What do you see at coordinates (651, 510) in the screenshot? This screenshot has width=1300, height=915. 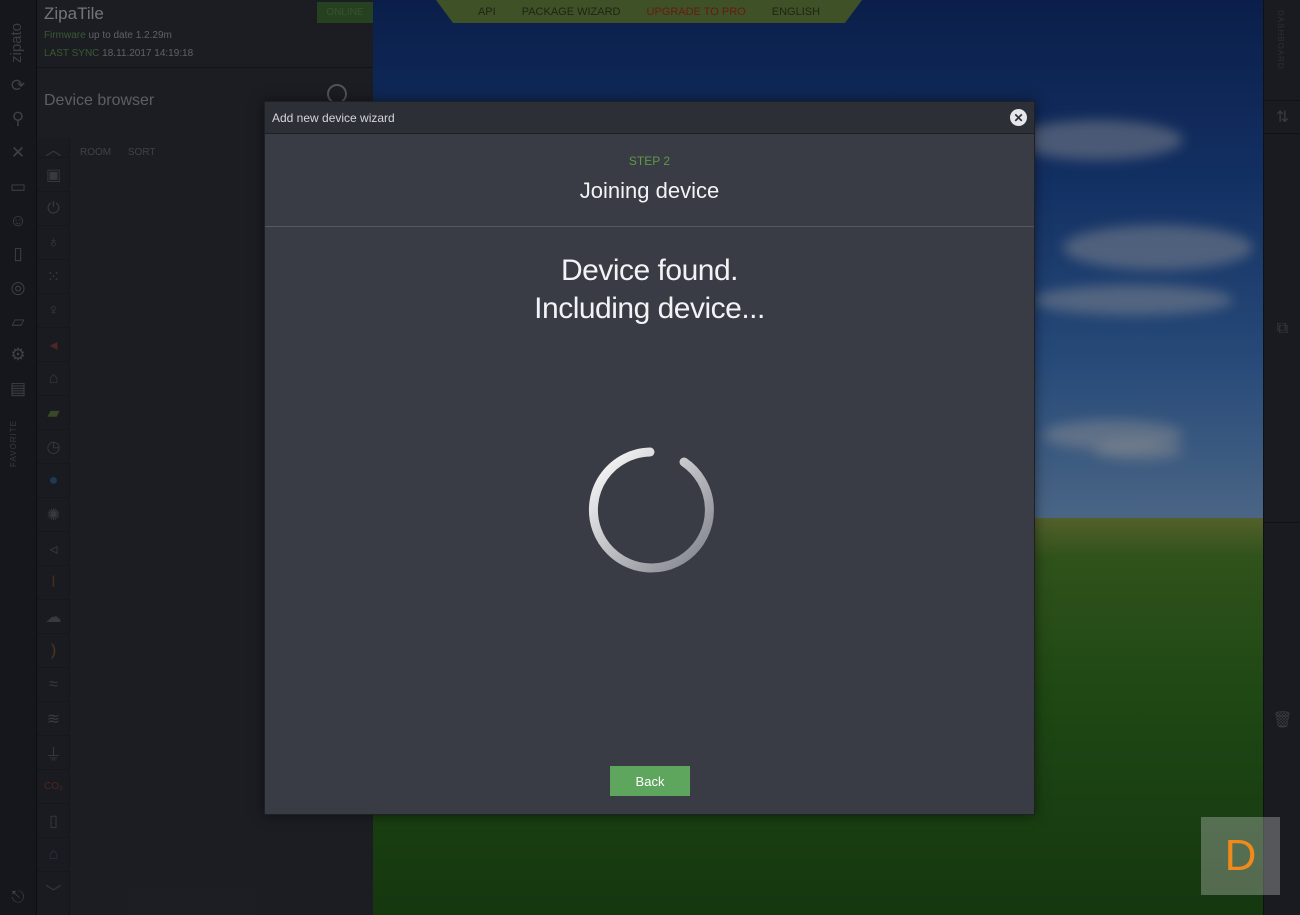 I see `loading-spinner-icon` at bounding box center [651, 510].